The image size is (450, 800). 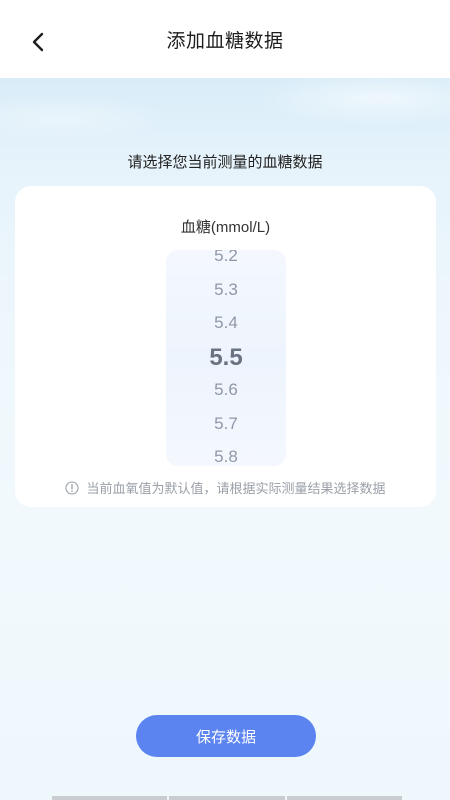 I want to click on instruction-text: 请选择您当前测量的血糖数据, so click(x=225, y=162).